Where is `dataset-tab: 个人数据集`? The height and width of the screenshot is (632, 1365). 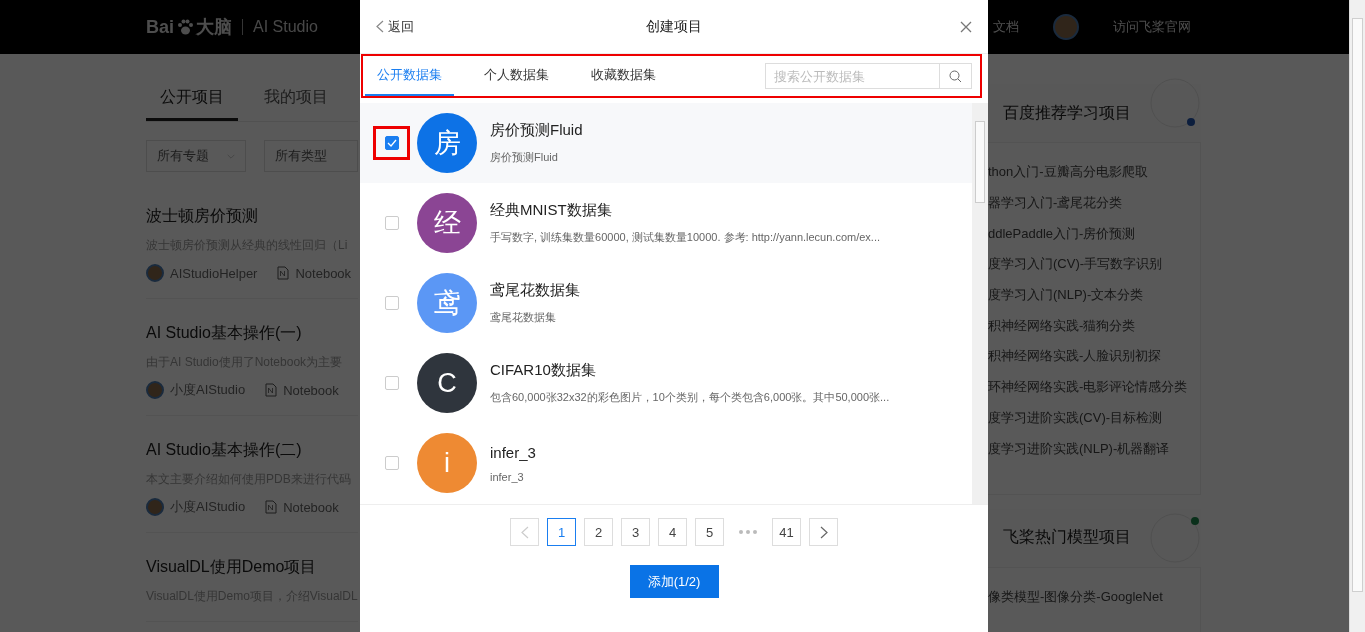
dataset-tab: 个人数据集 is located at coordinates (516, 76).